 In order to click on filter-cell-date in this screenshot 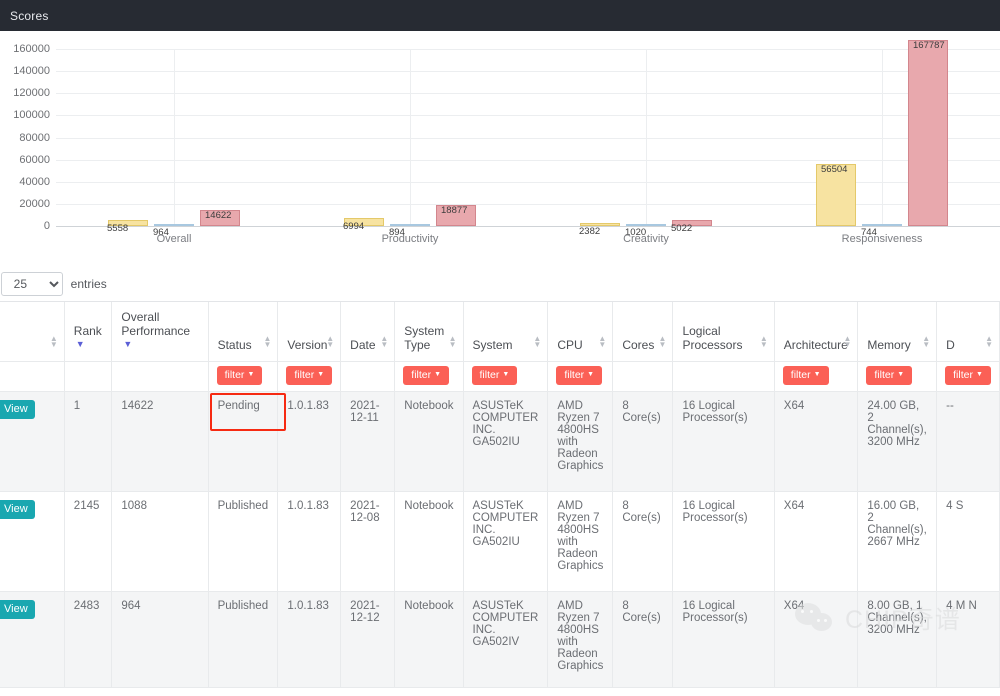, I will do `click(368, 376)`.